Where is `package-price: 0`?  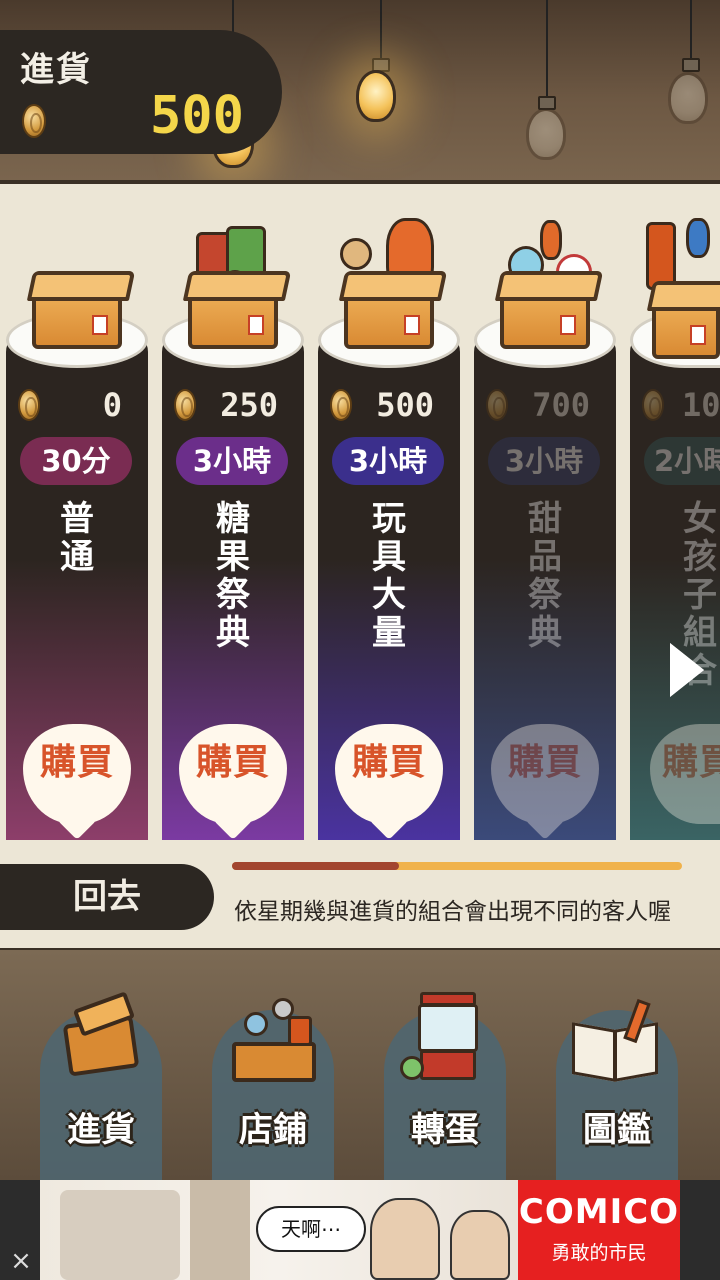
package-price: 0 is located at coordinates (112, 405).